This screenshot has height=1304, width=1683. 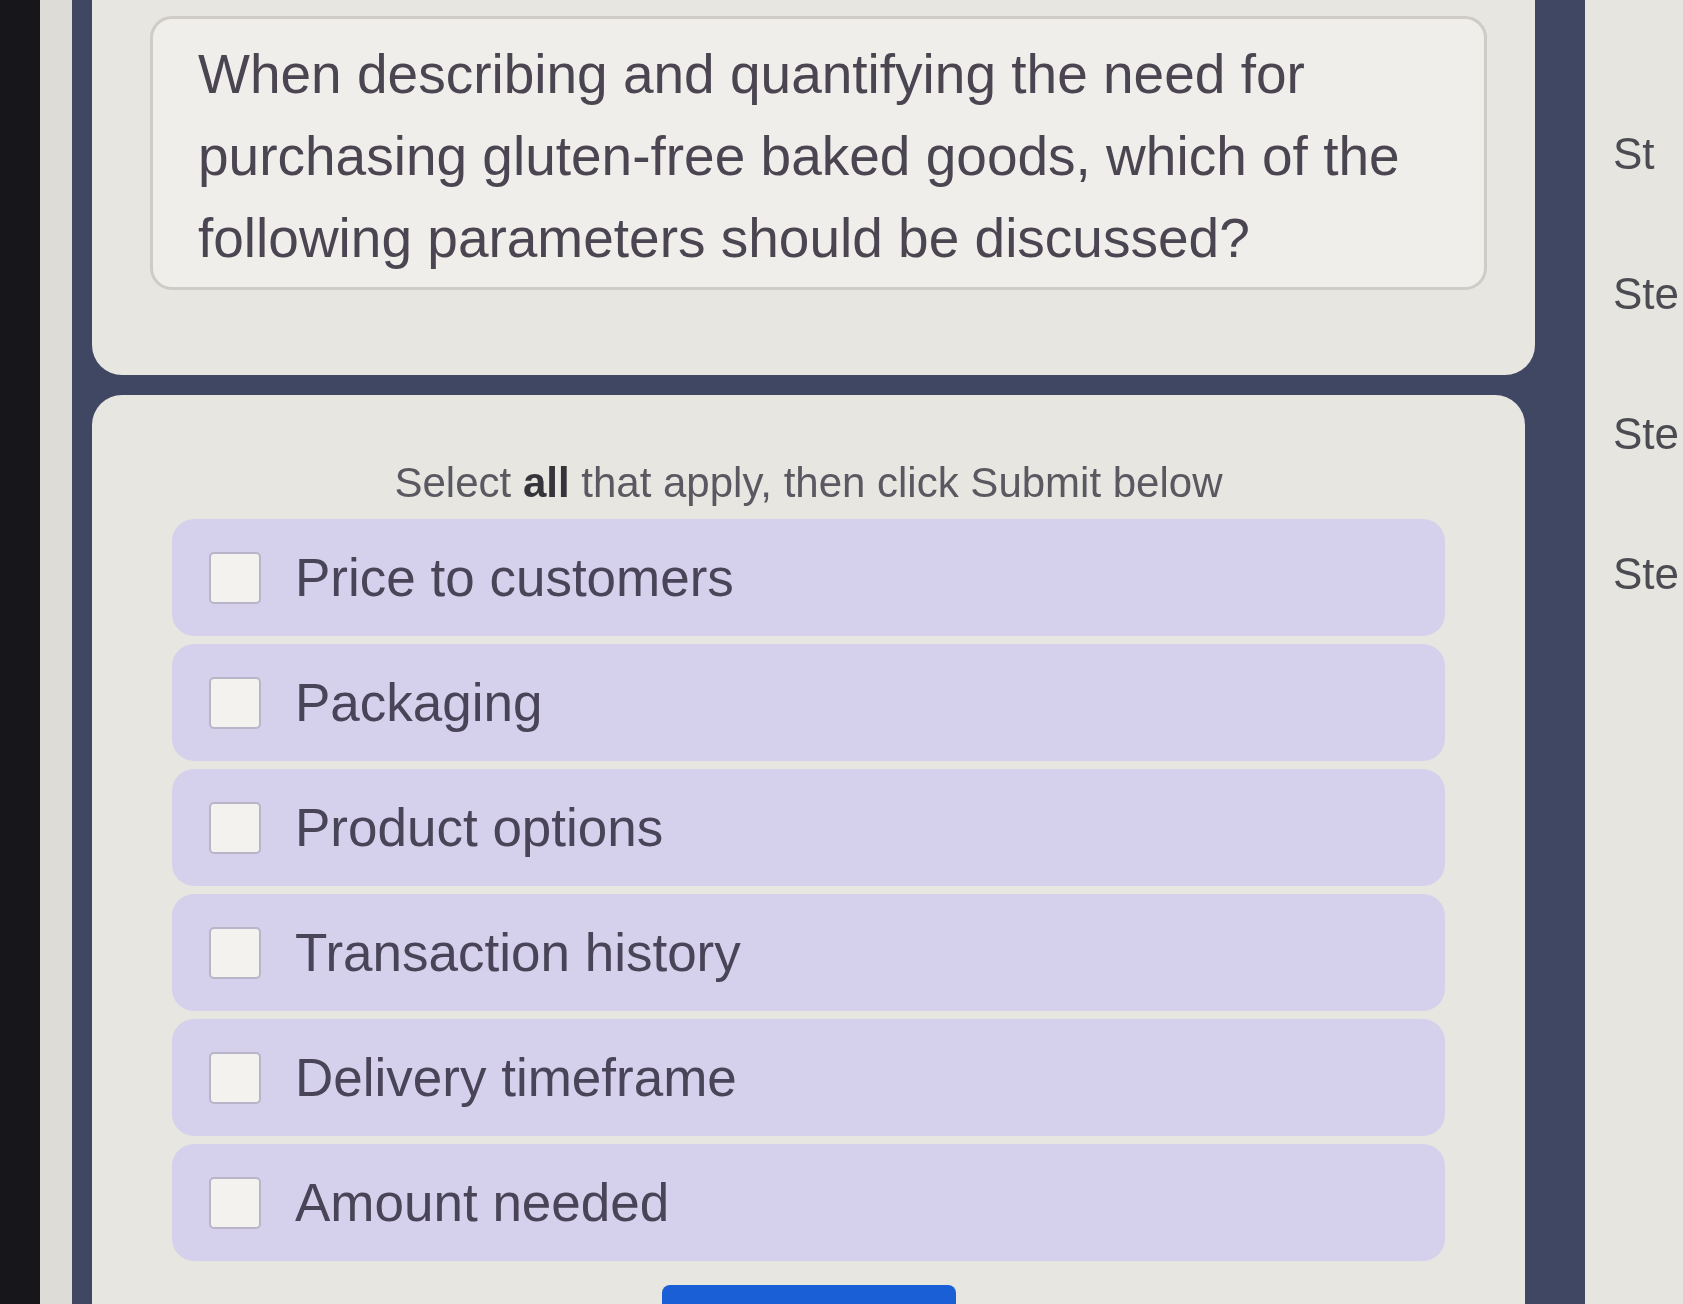 I want to click on step-label: St, so click(x=1634, y=154).